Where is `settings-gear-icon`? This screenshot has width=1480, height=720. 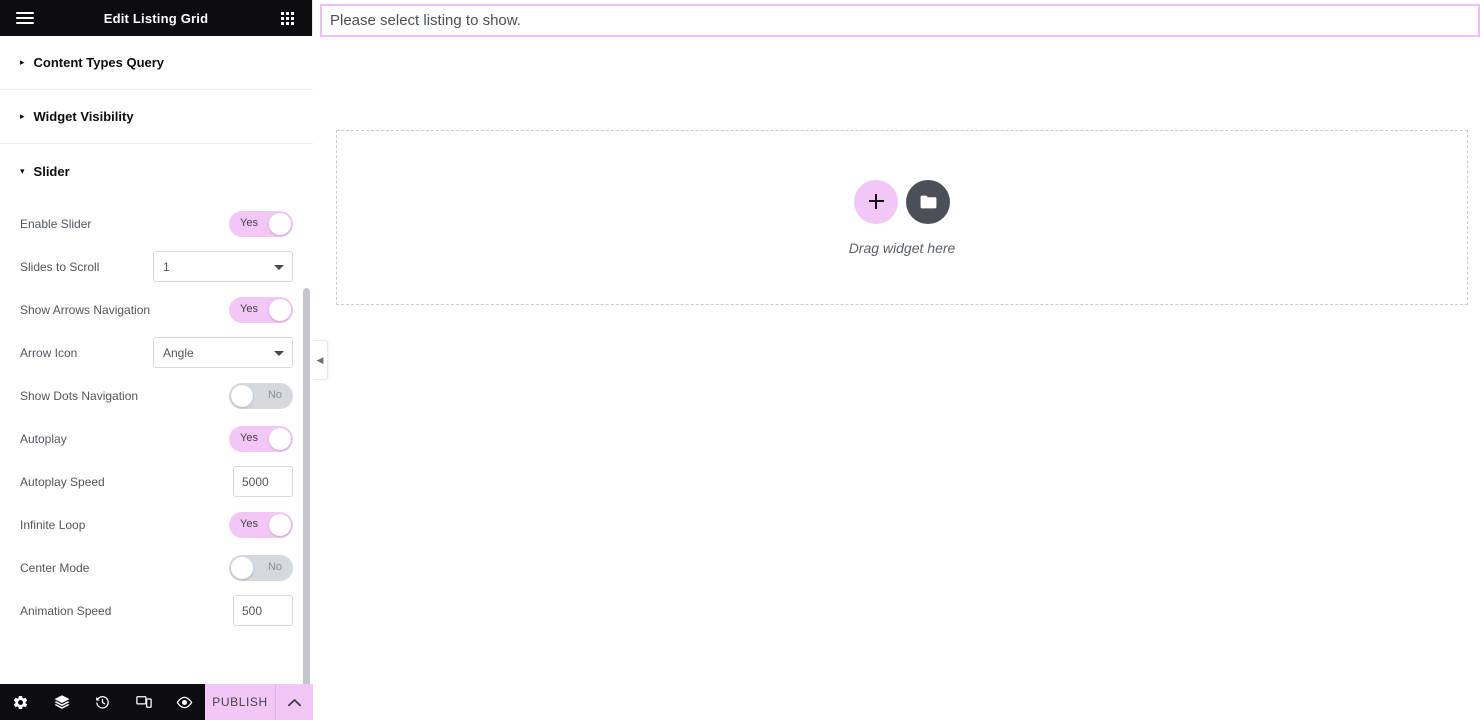
settings-gear-icon is located at coordinates (20, 702).